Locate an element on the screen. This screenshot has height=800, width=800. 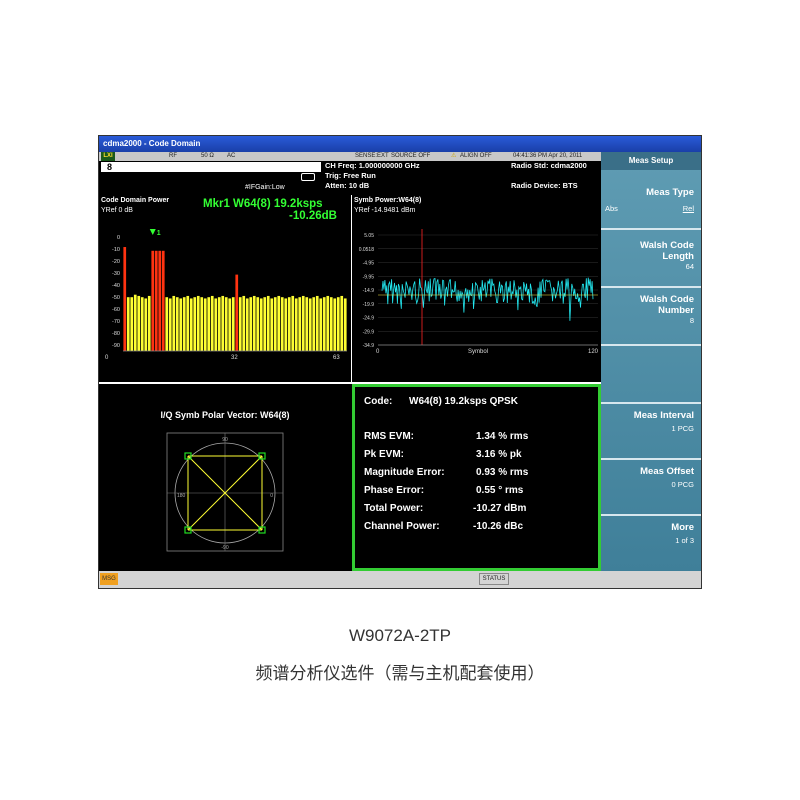
y-tick-label: -80 is located at coordinates (116, 334).